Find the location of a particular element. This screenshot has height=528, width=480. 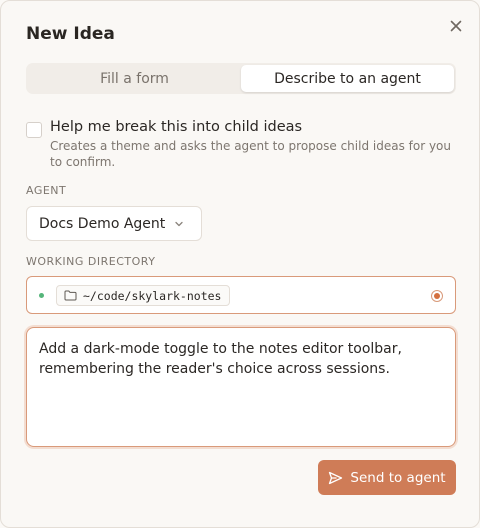

agent-select: Docs Demo Agent is located at coordinates (114, 223).